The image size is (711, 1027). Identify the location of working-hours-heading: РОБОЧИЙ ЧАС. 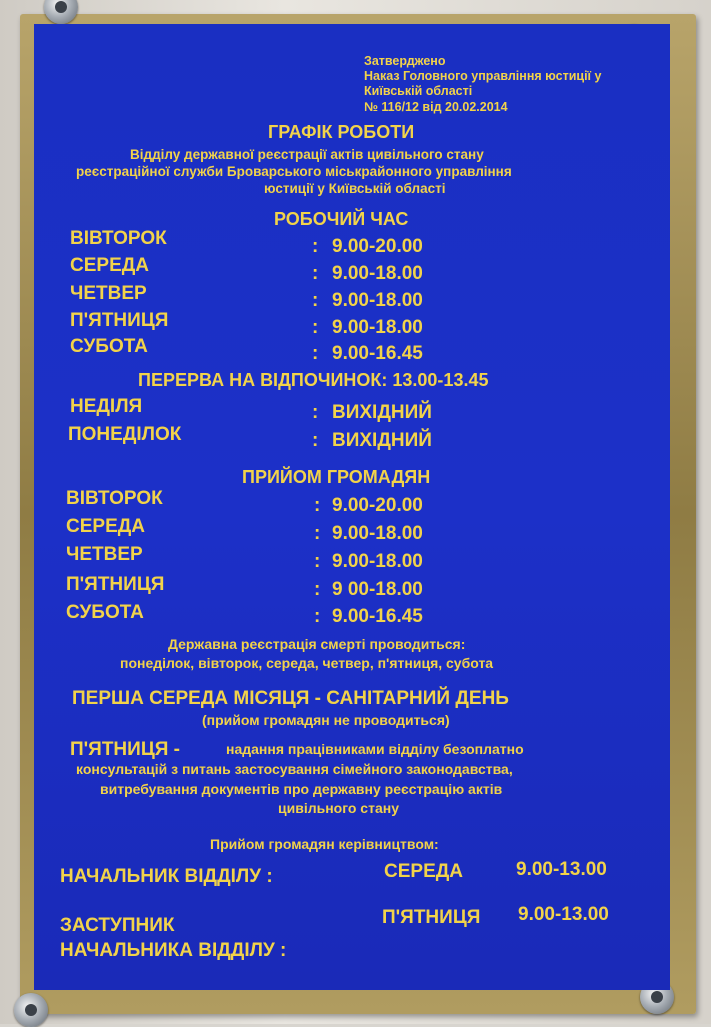
(341, 219).